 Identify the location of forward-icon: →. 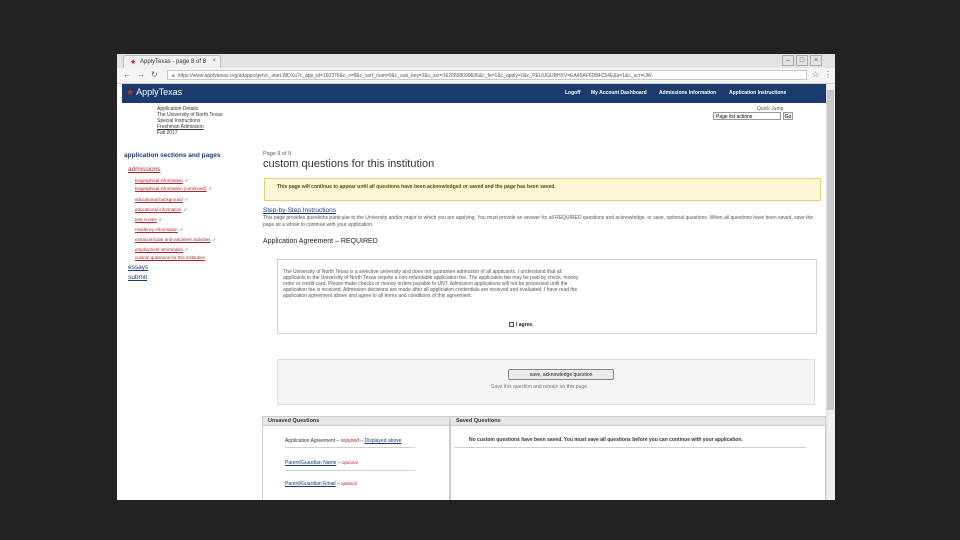
(141, 74).